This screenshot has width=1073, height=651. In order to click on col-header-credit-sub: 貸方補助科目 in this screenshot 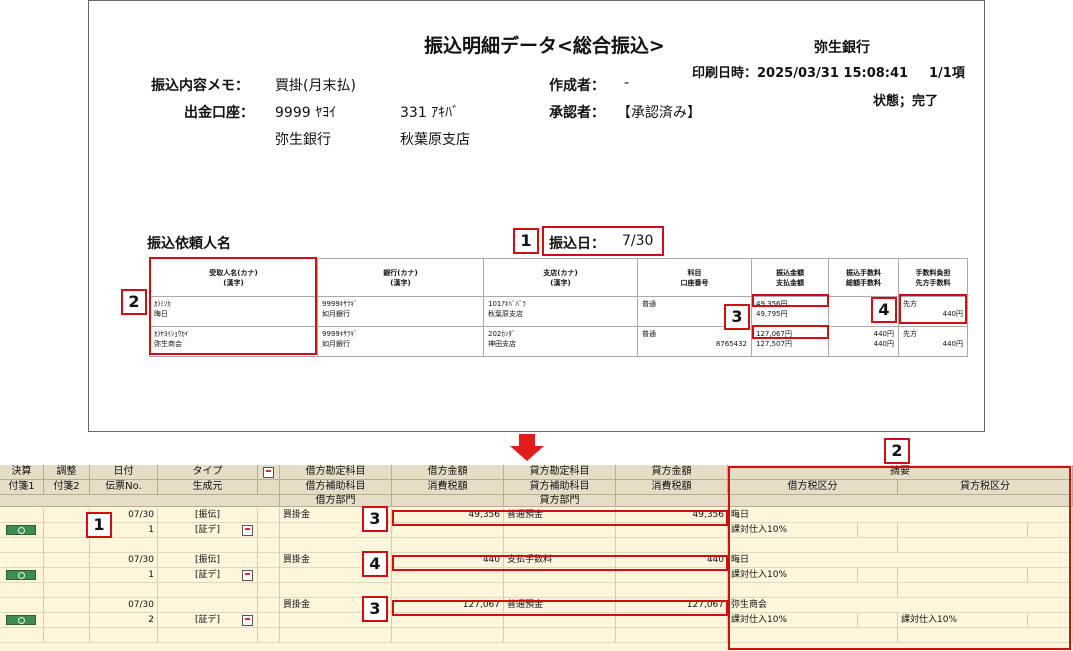, I will do `click(560, 487)`.